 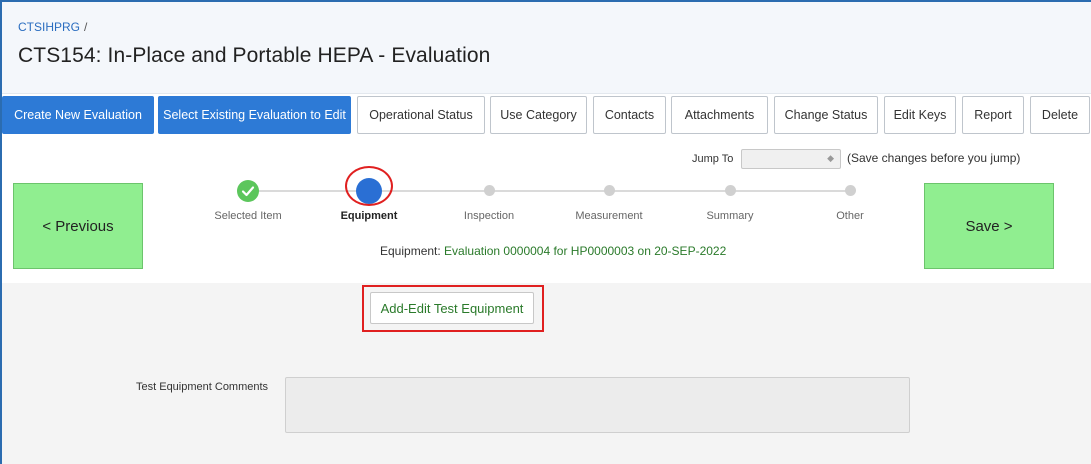 What do you see at coordinates (489, 216) in the screenshot?
I see `step-label-inspection: Inspection` at bounding box center [489, 216].